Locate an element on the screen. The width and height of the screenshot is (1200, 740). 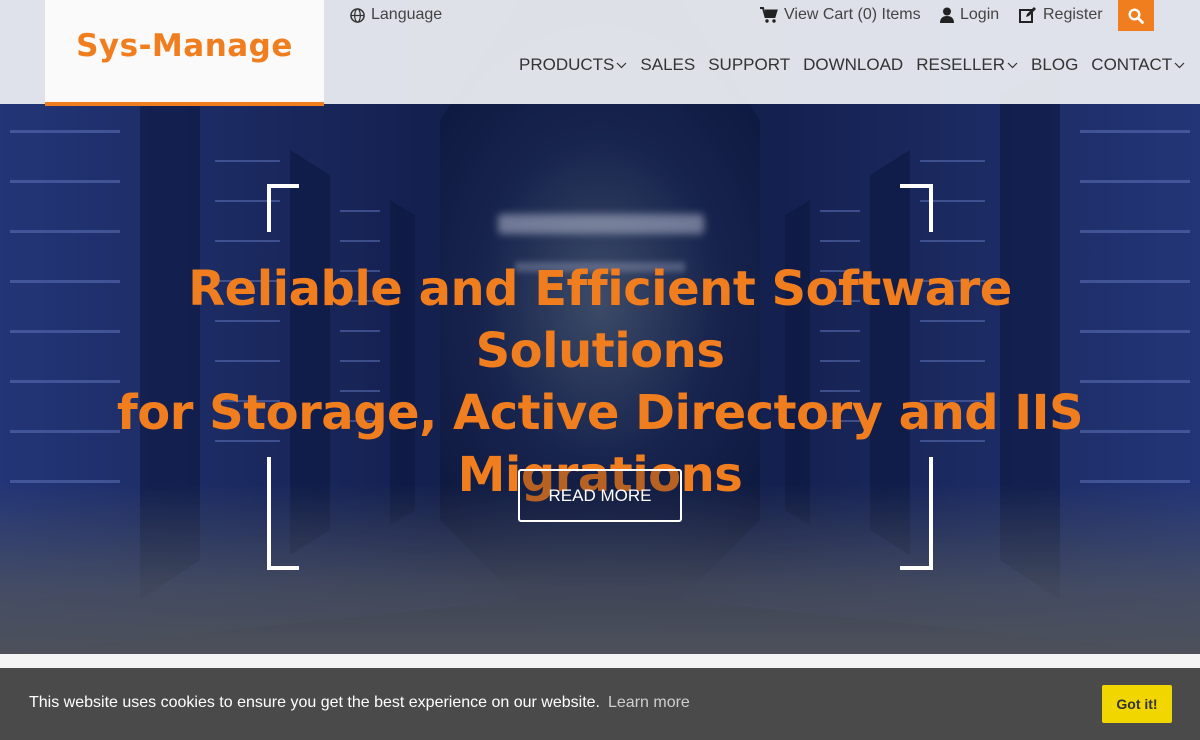
nav-item-download: DOWNLOAD is located at coordinates (853, 65).